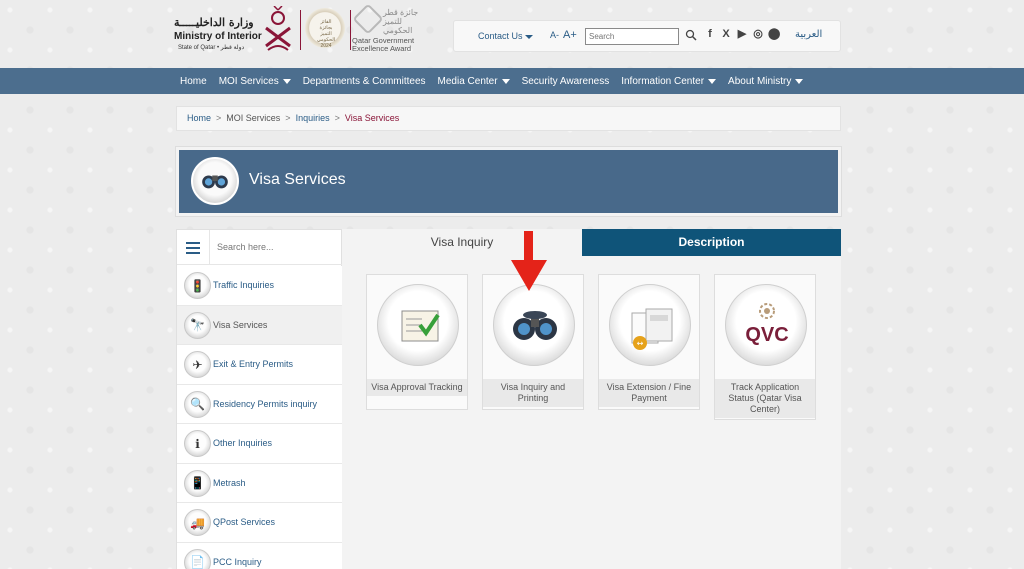 The image size is (1024, 569). I want to click on sidebar-item-label: Exit & Entry Permits, so click(253, 364).